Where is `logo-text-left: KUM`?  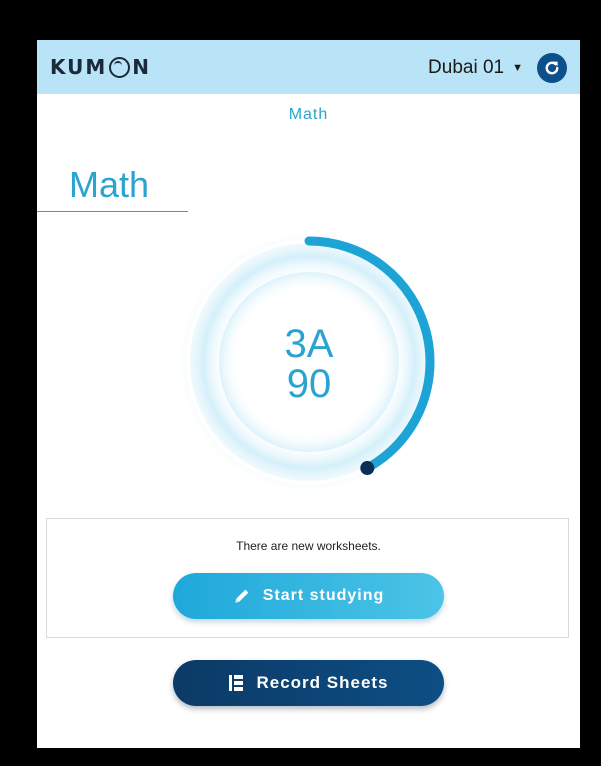 logo-text-left: KUM is located at coordinates (79, 67).